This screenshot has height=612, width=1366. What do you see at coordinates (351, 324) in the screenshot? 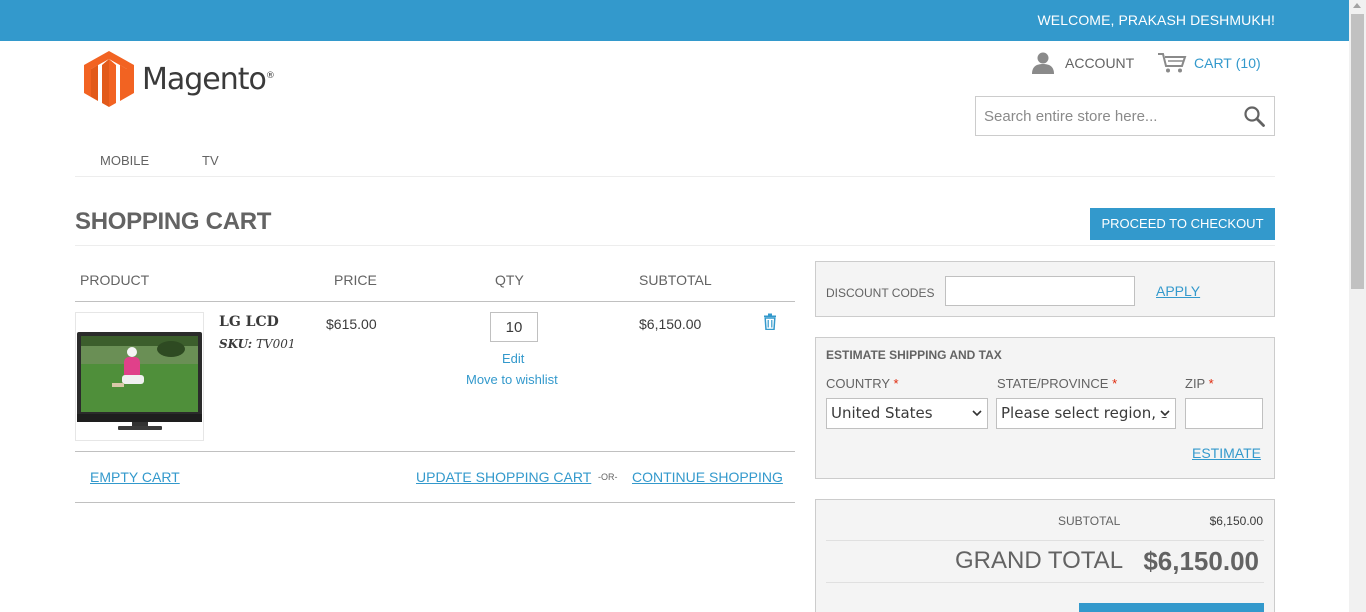
I see `product-price: $615.00` at bounding box center [351, 324].